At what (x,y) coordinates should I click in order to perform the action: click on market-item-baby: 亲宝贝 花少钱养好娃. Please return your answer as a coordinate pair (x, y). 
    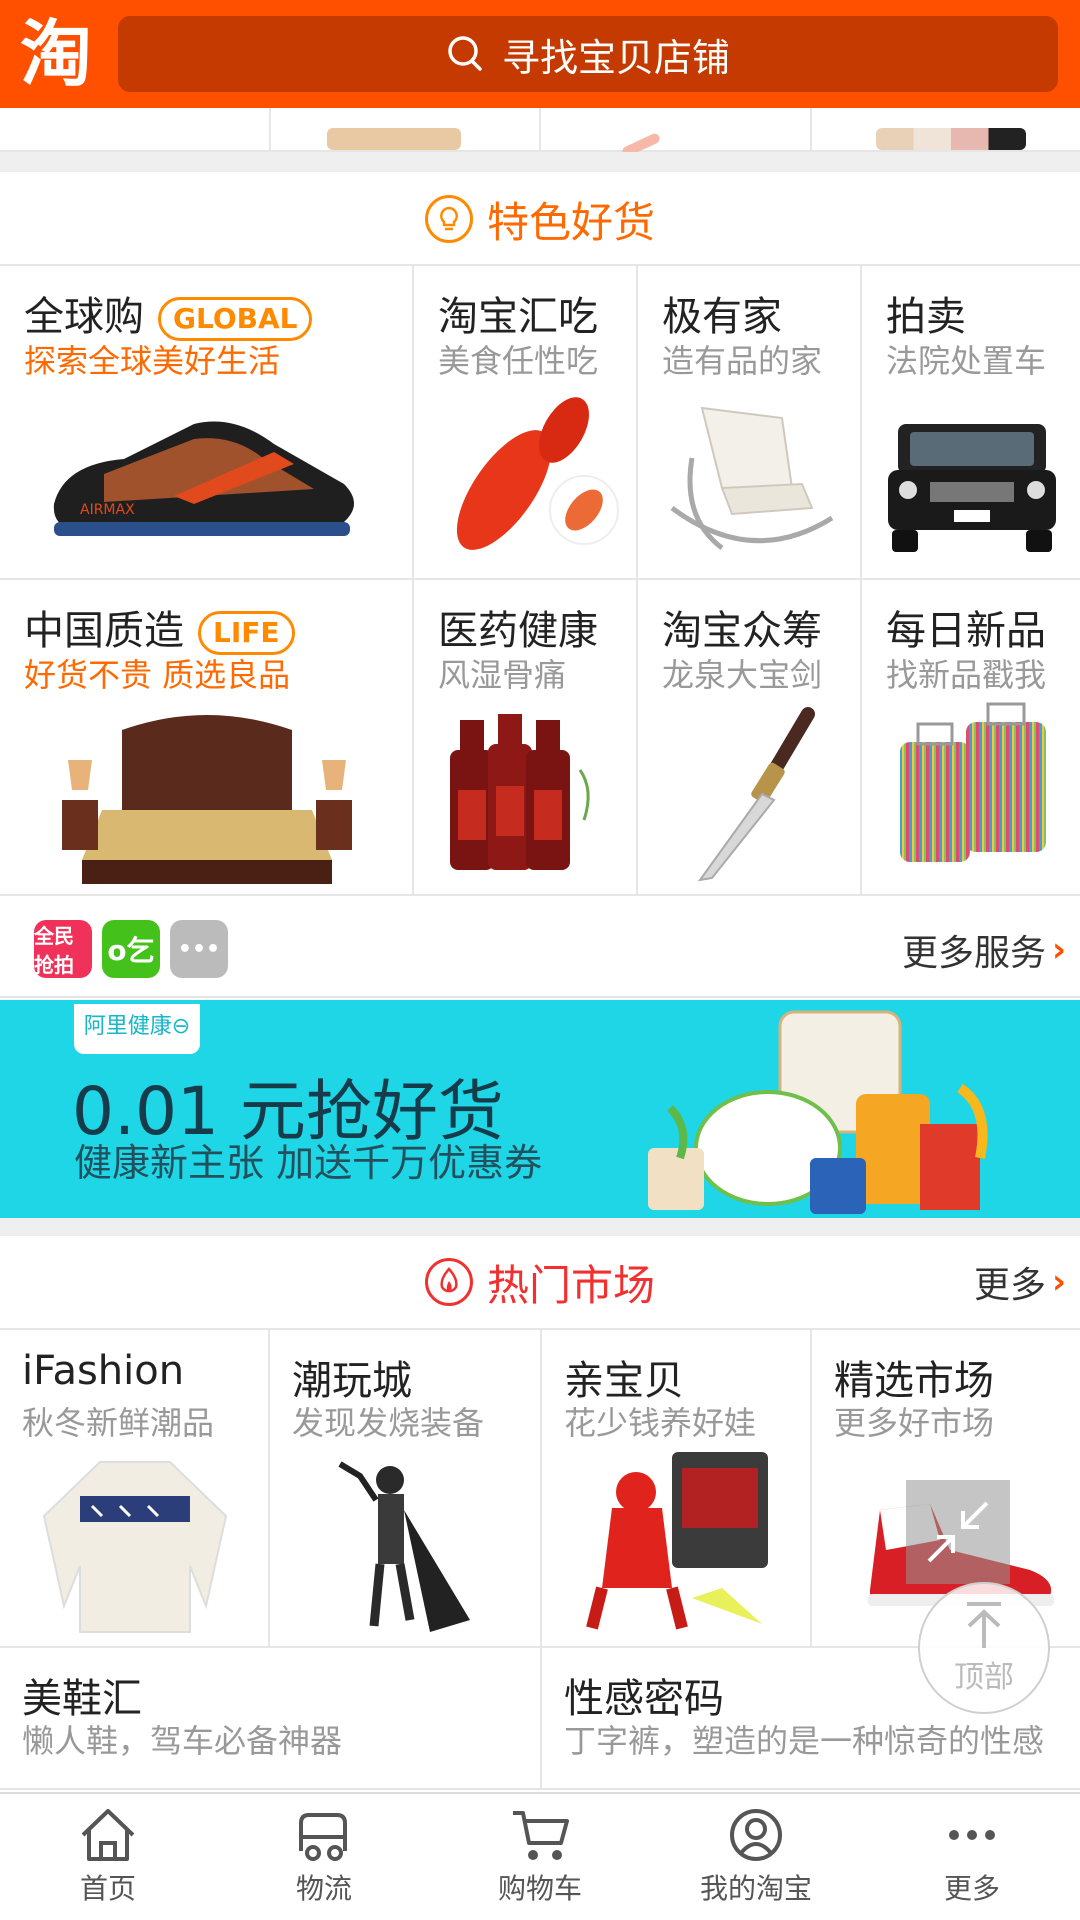
    Looking at the image, I should click on (677, 1489).